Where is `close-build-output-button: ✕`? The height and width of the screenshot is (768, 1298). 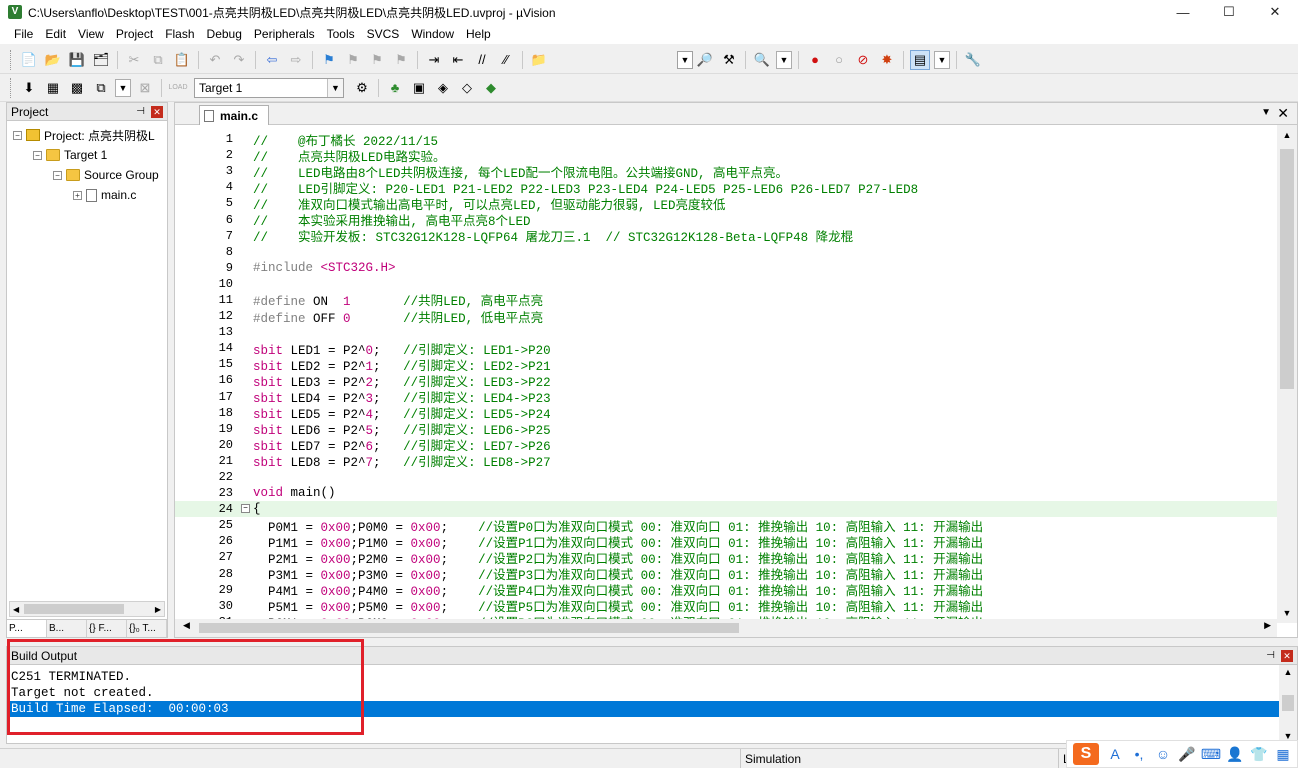
close-build-output-button: ✕ is located at coordinates (1287, 656).